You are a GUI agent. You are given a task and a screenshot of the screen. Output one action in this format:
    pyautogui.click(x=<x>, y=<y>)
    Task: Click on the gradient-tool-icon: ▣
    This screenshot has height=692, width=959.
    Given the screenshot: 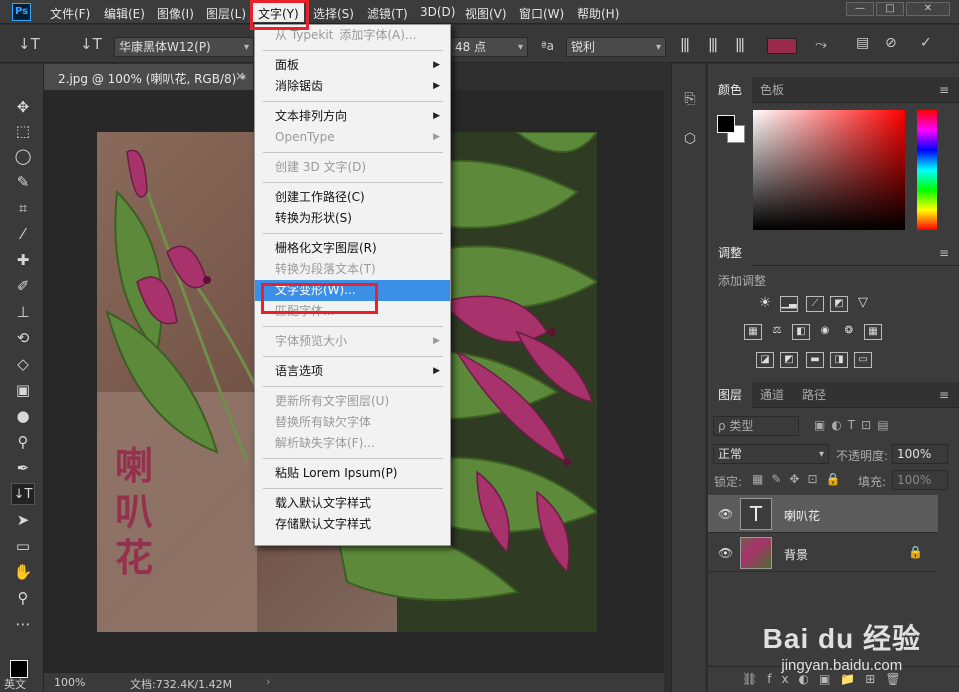 What is the action you would take?
    pyautogui.click(x=23, y=390)
    